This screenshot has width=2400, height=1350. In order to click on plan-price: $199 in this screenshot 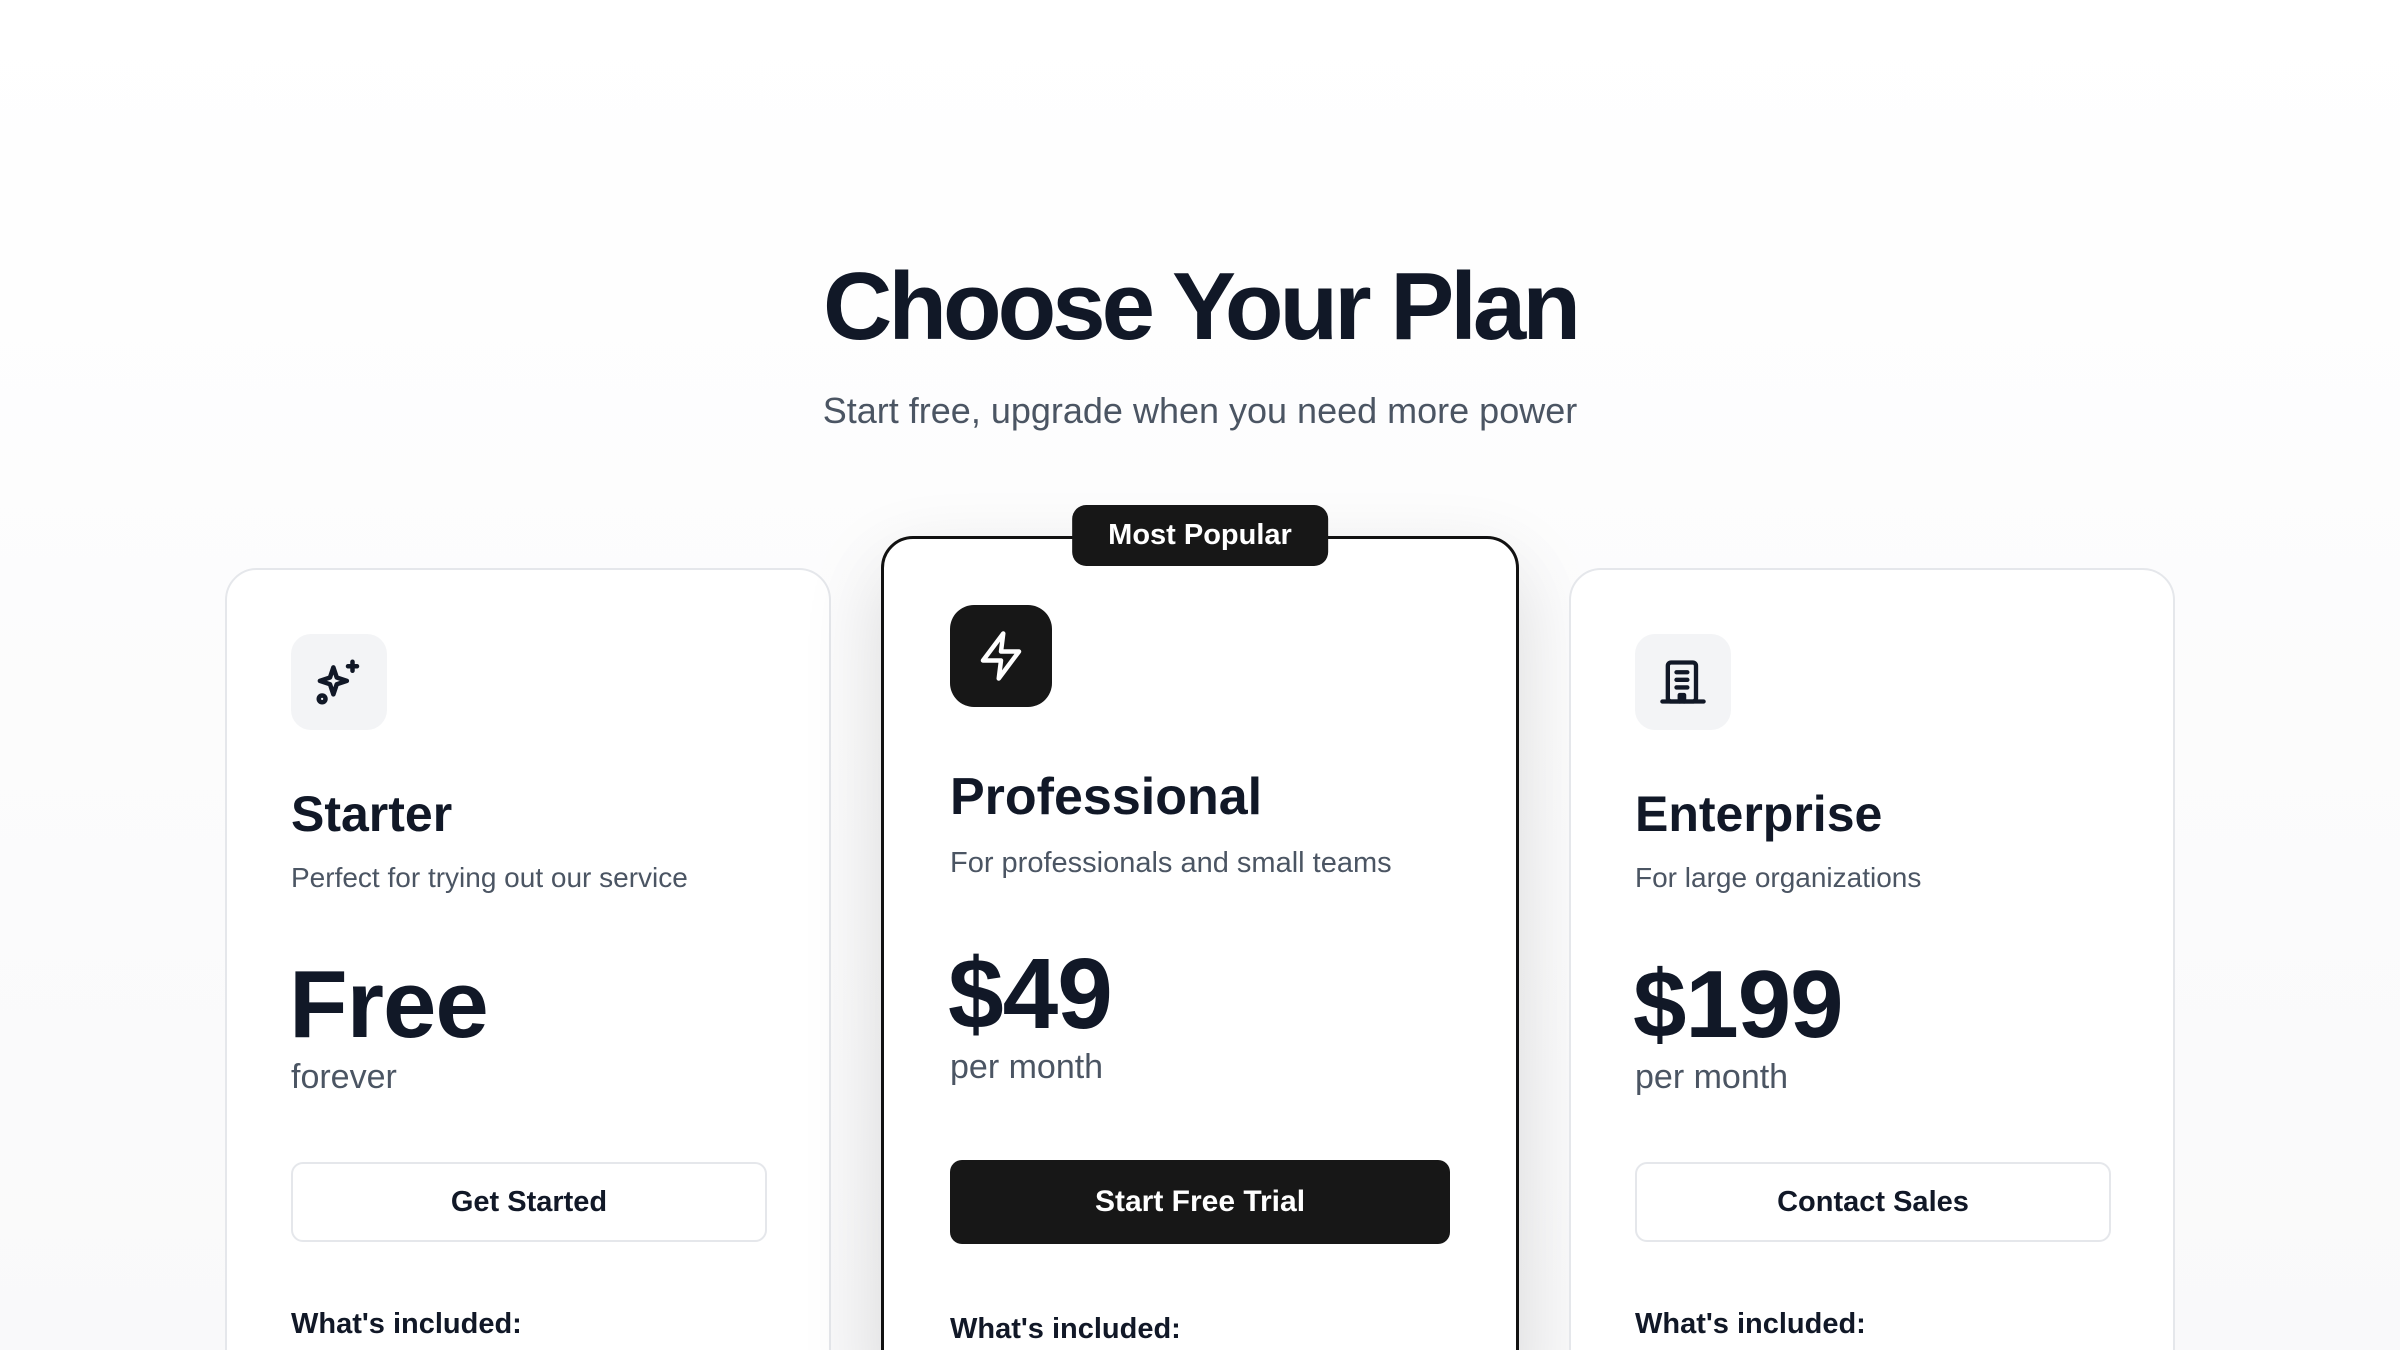, I will do `click(1738, 1004)`.